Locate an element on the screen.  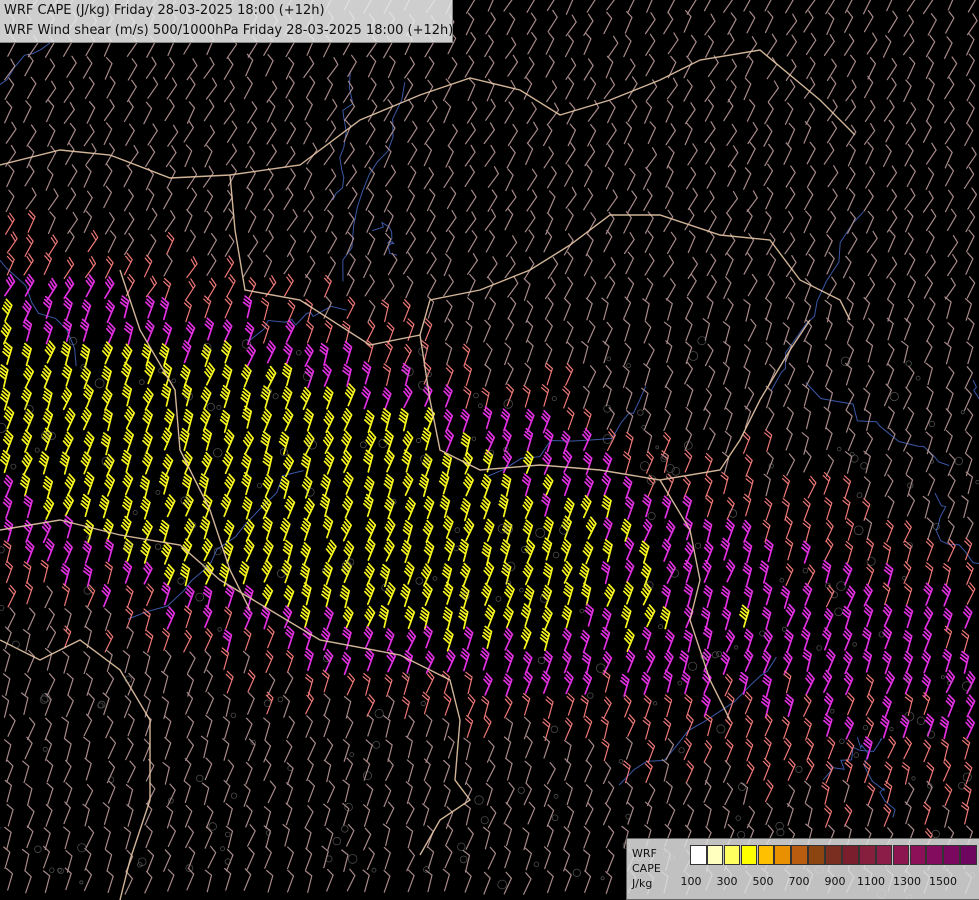
legend-swatch is located at coordinates (783, 855).